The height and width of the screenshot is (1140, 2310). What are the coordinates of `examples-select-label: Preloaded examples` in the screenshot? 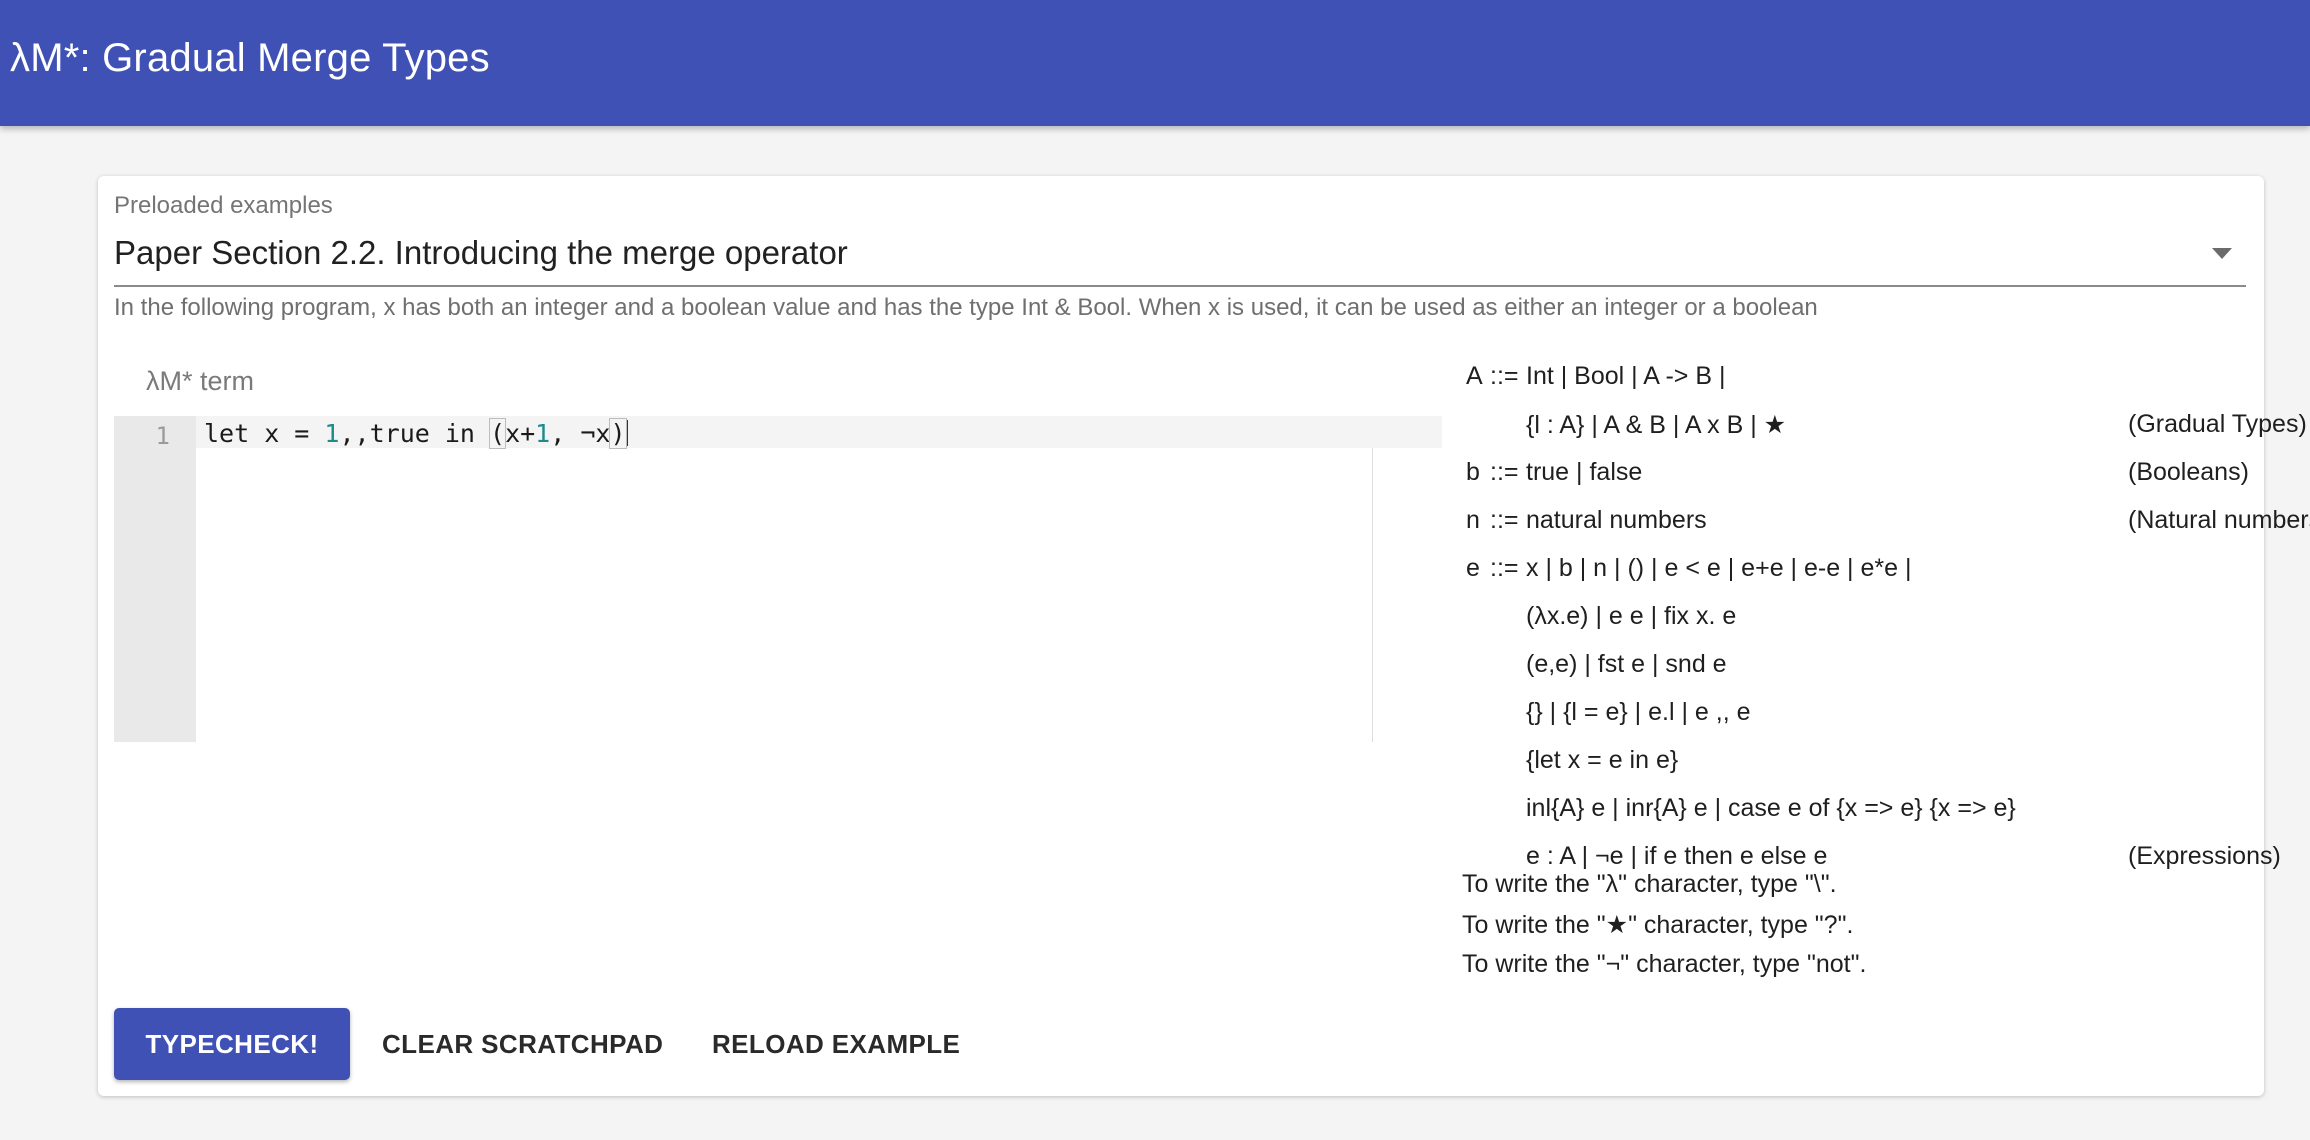 It's located at (223, 205).